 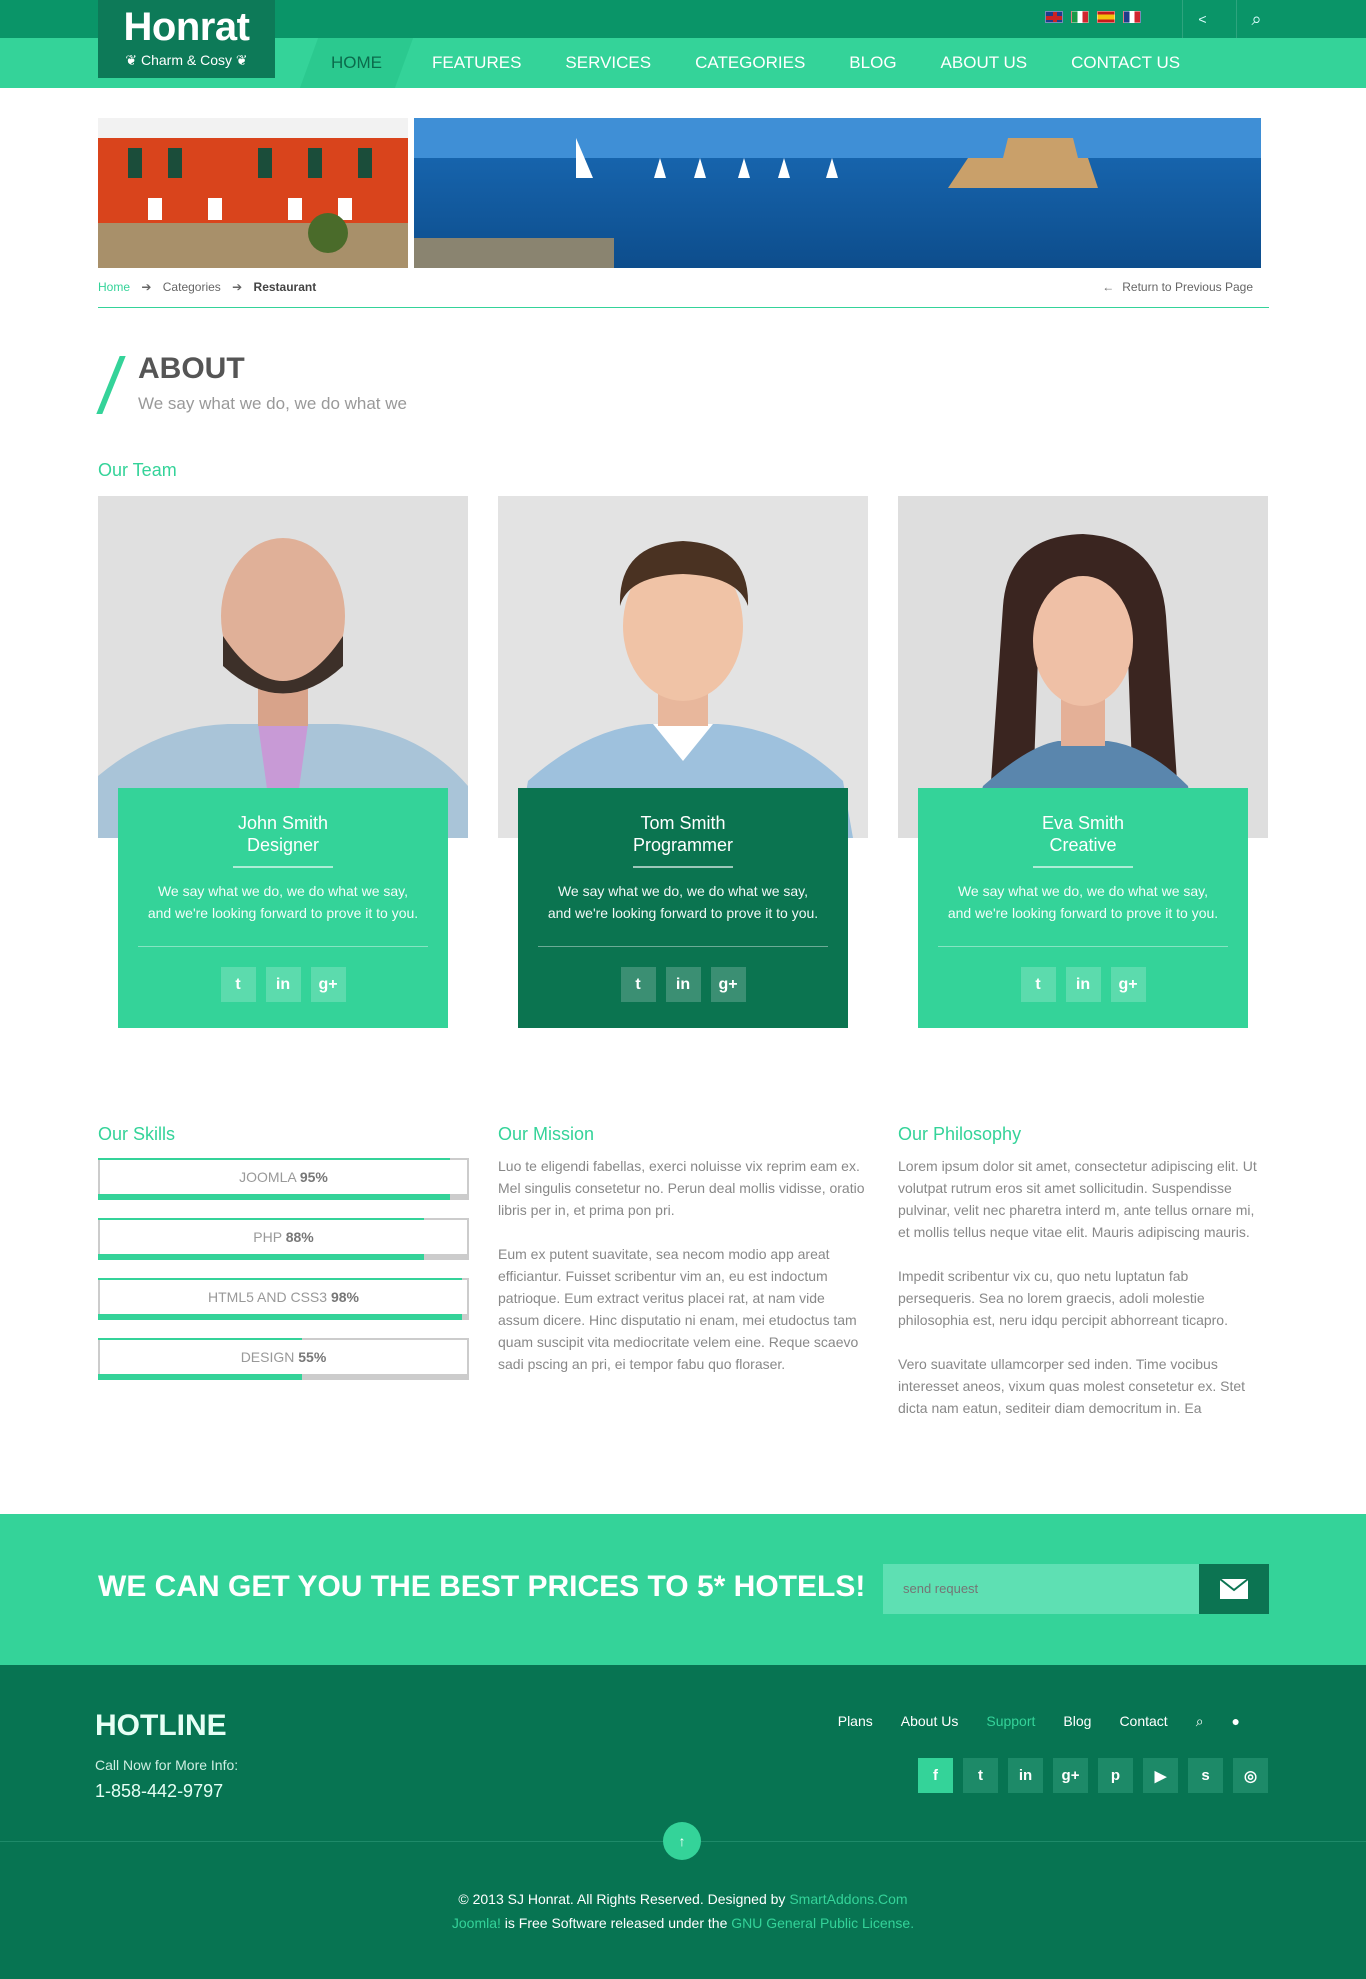 What do you see at coordinates (312, 1357) in the screenshot?
I see `skill-percent: 55%` at bounding box center [312, 1357].